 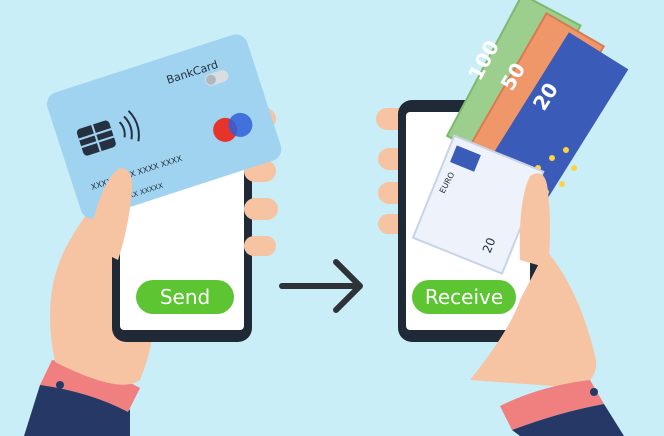 What do you see at coordinates (321, 286) in the screenshot?
I see `right-arrow-icon` at bounding box center [321, 286].